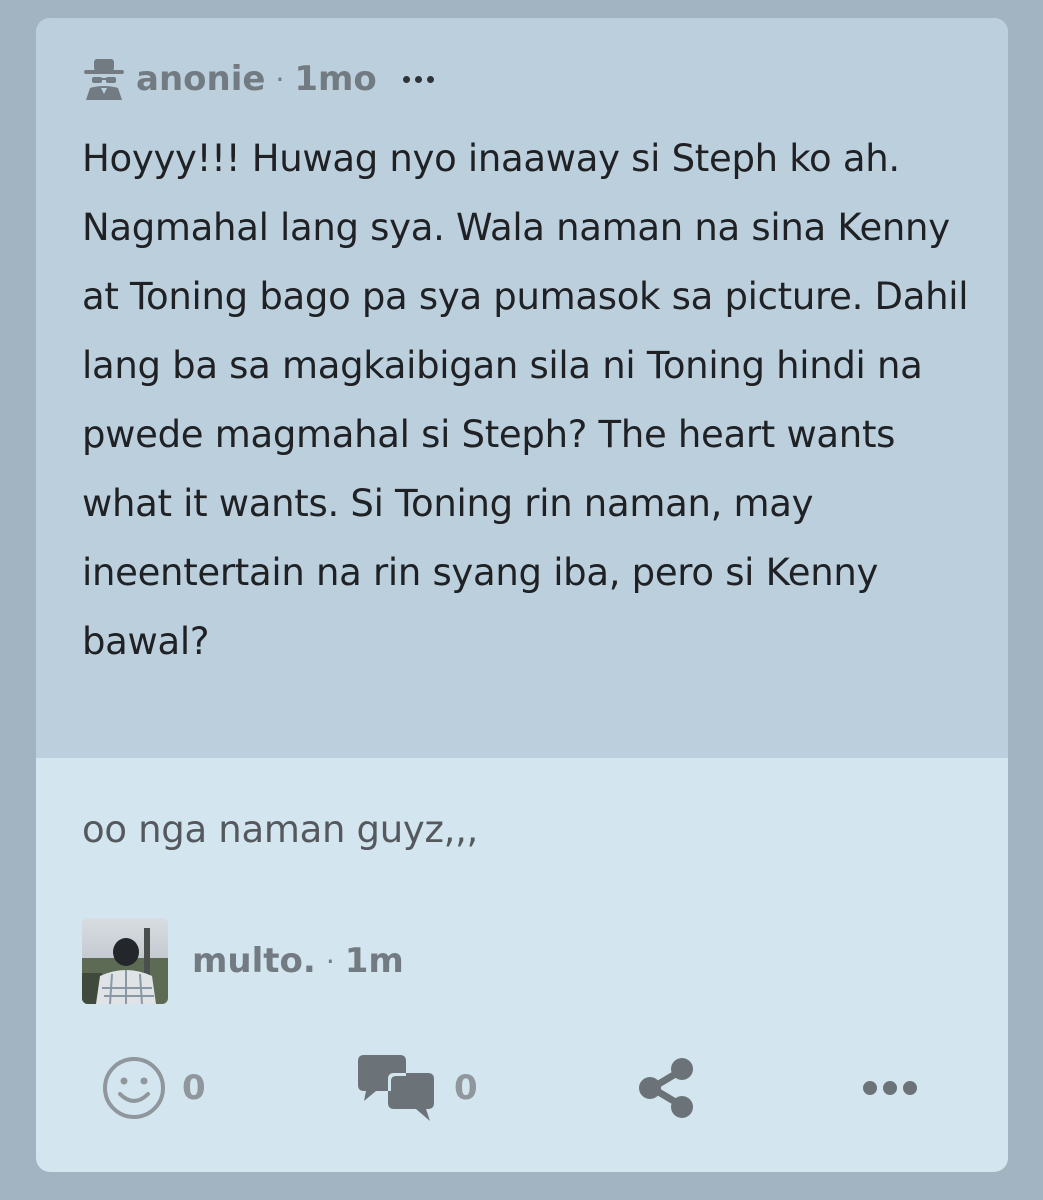  I want to click on action-bar: 0 0, so click(522, 1088).